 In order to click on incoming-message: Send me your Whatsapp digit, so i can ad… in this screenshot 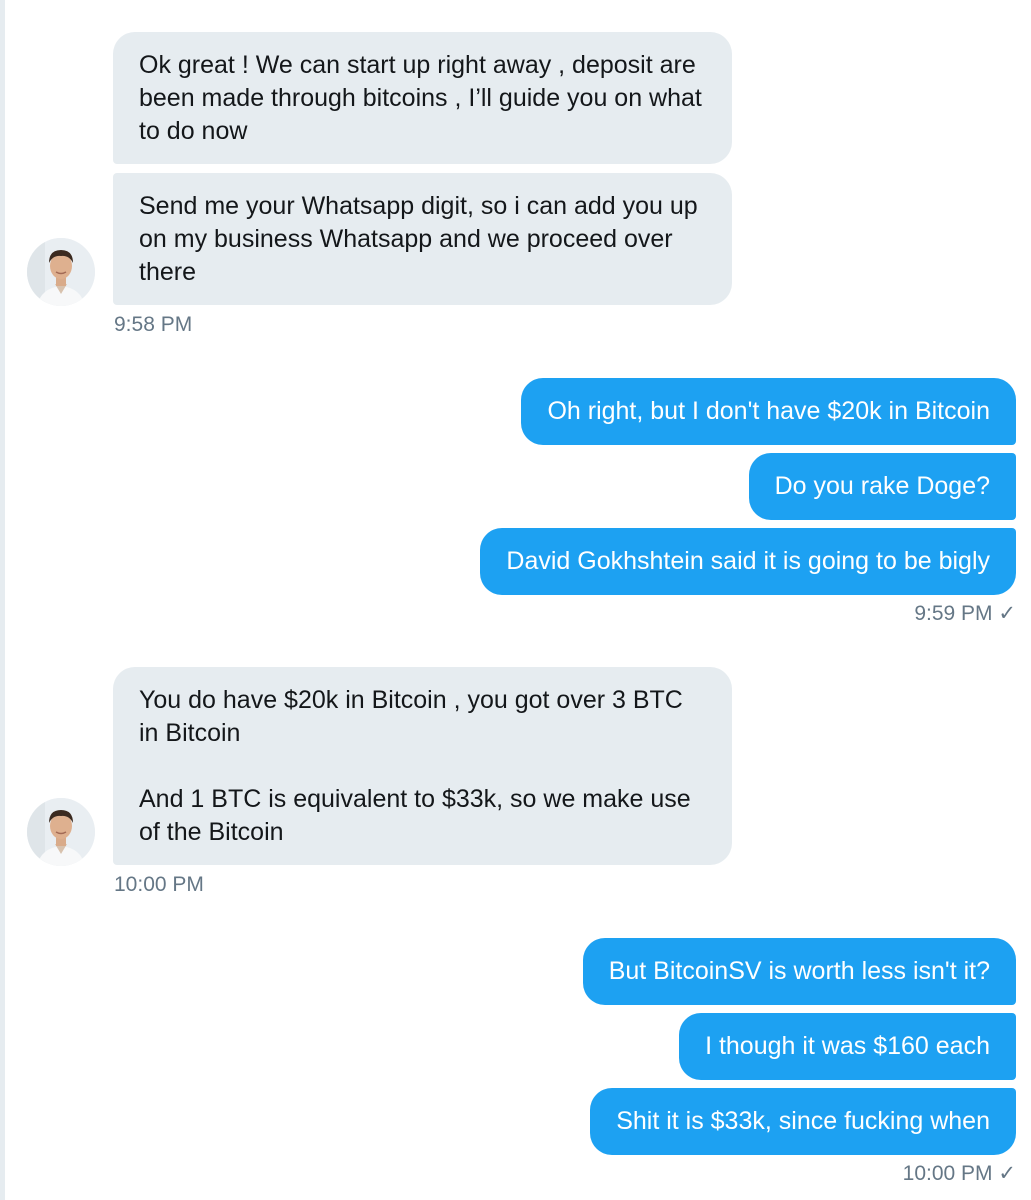, I will do `click(422, 239)`.